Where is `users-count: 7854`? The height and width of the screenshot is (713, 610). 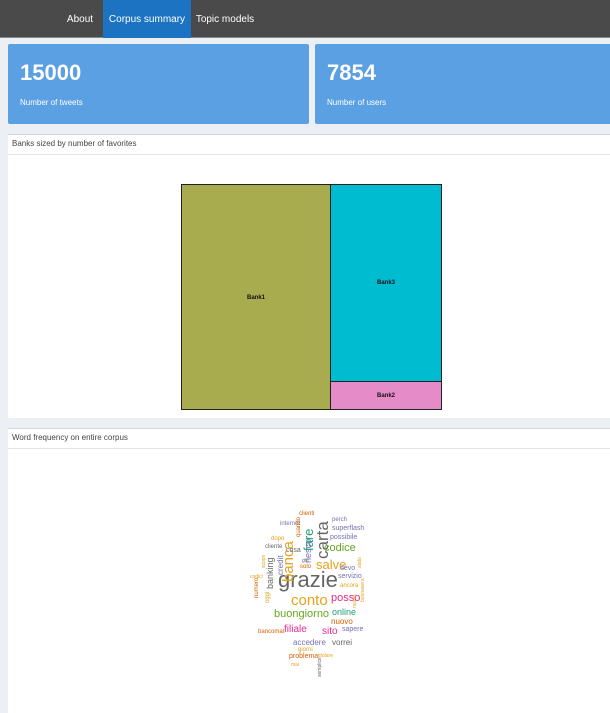
users-count: 7854 is located at coordinates (351, 72).